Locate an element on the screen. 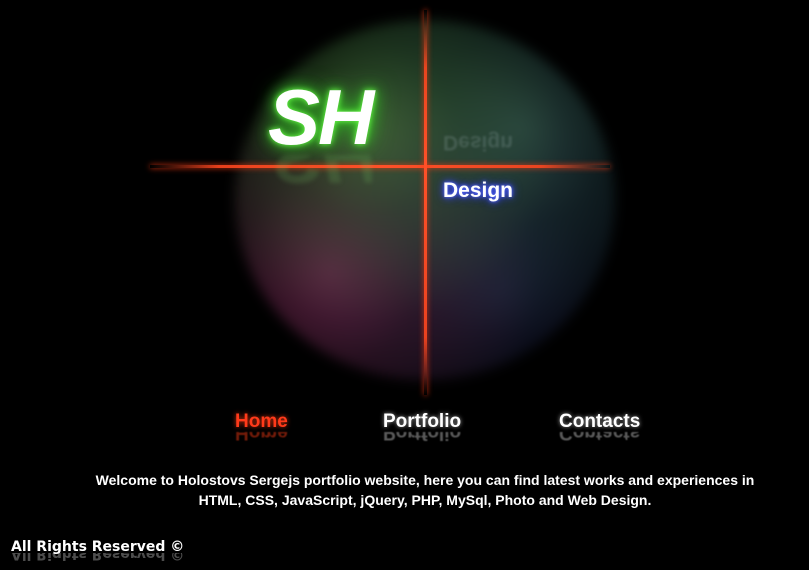 The width and height of the screenshot is (809, 570). footer-copyright-reflection: All Rights Reserved © is located at coordinates (98, 557).